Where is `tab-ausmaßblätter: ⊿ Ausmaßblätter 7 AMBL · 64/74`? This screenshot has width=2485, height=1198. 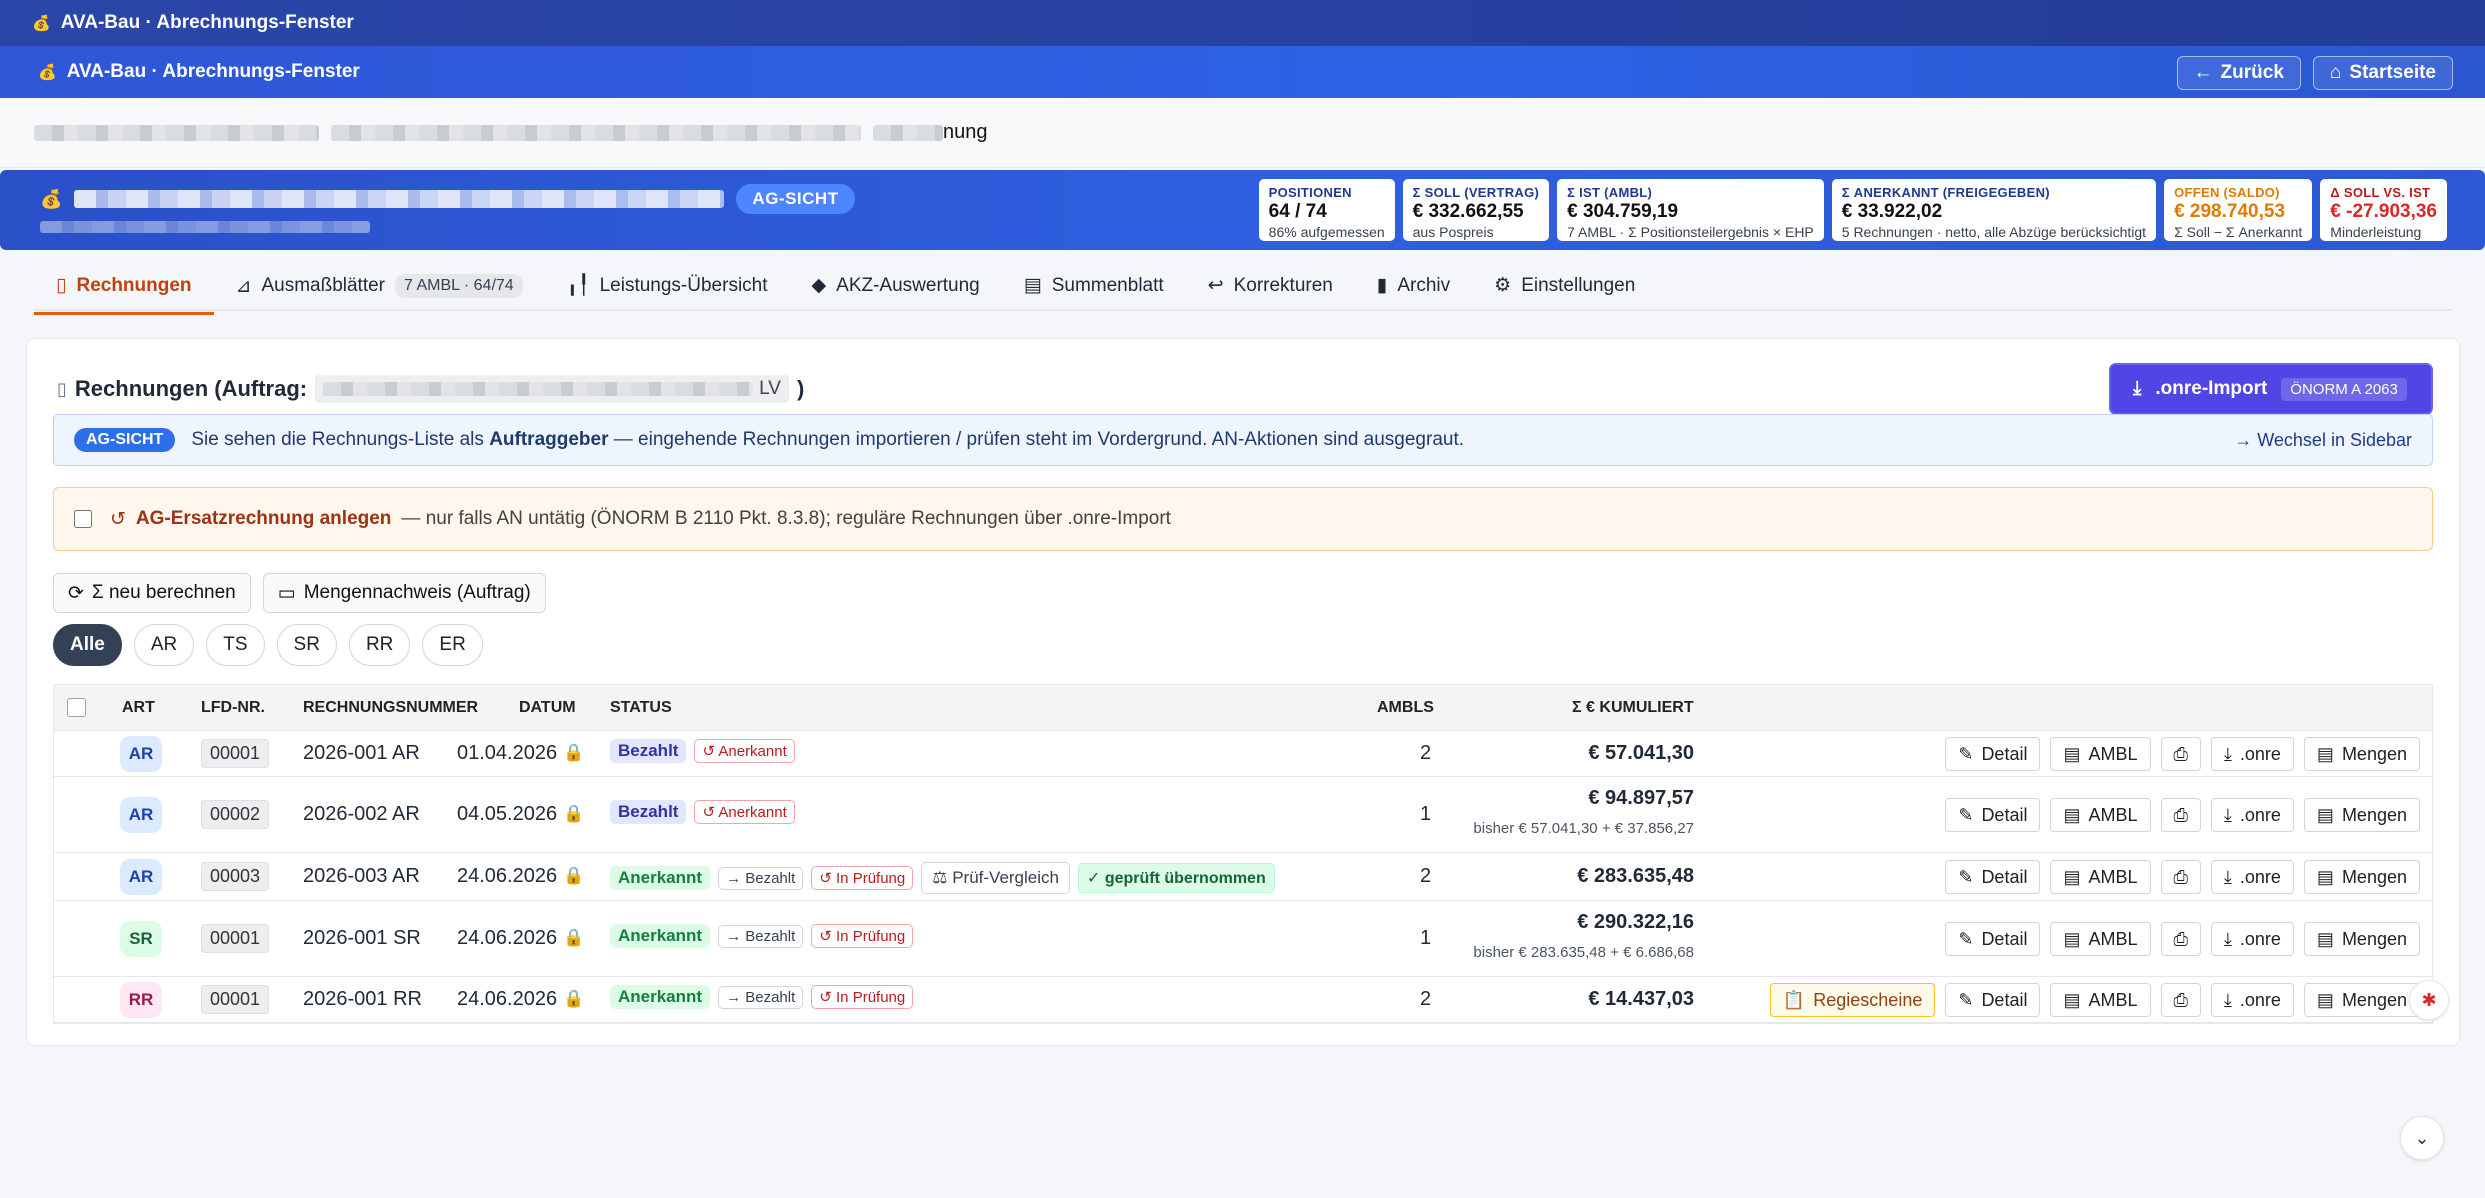 tab-ausmaßblätter: ⊿ Ausmaßblätter 7 AMBL · 64/74 is located at coordinates (379, 287).